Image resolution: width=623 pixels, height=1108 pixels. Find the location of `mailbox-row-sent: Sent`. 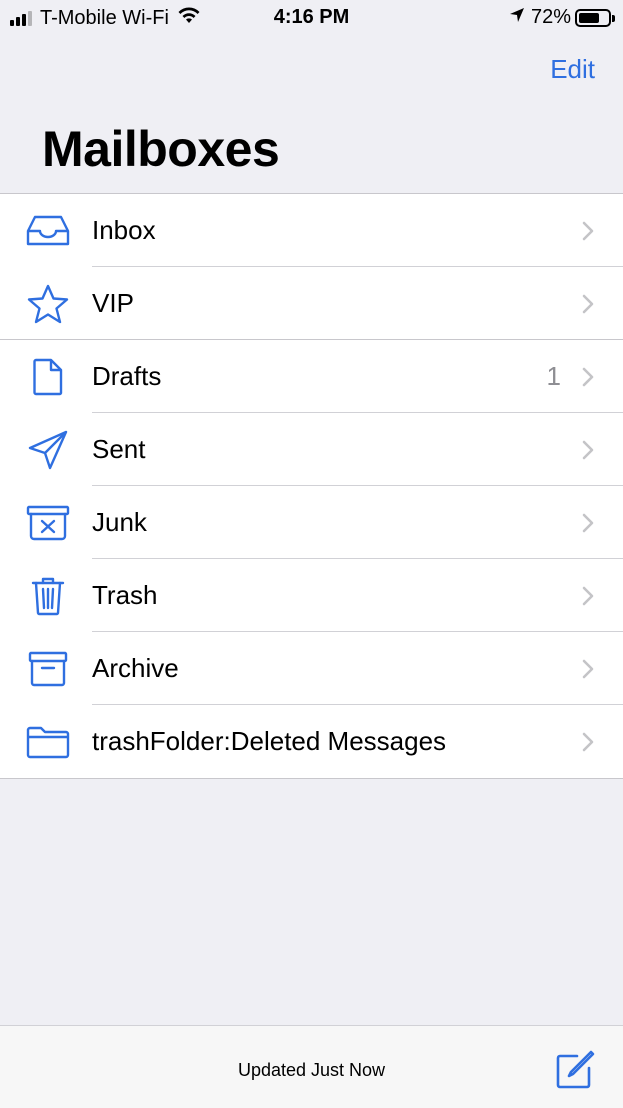

mailbox-row-sent: Sent is located at coordinates (311, 449).